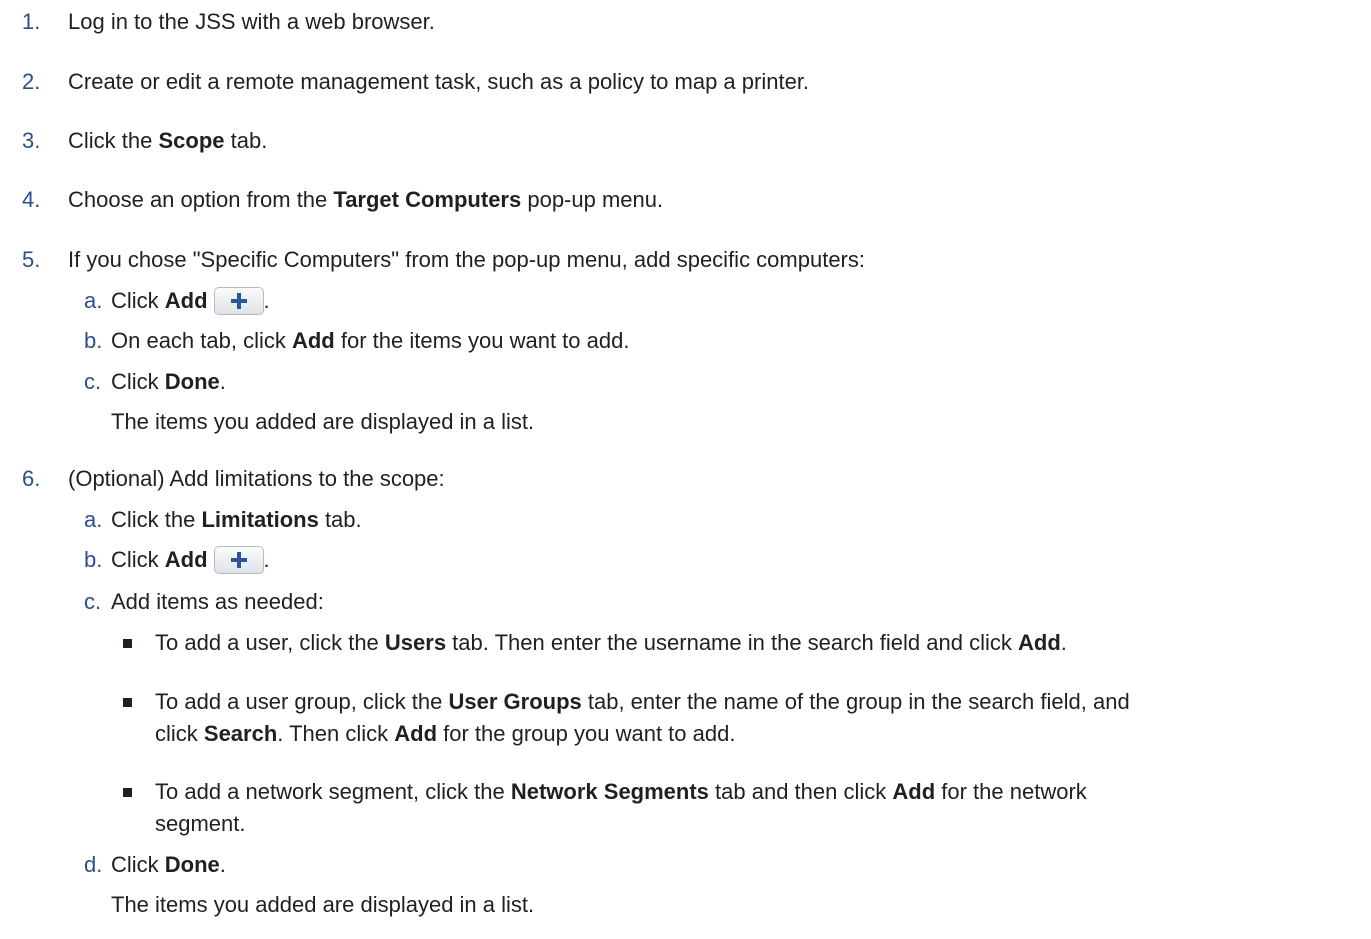 This screenshot has width=1371, height=939. I want to click on step-number: 4., so click(31, 199).